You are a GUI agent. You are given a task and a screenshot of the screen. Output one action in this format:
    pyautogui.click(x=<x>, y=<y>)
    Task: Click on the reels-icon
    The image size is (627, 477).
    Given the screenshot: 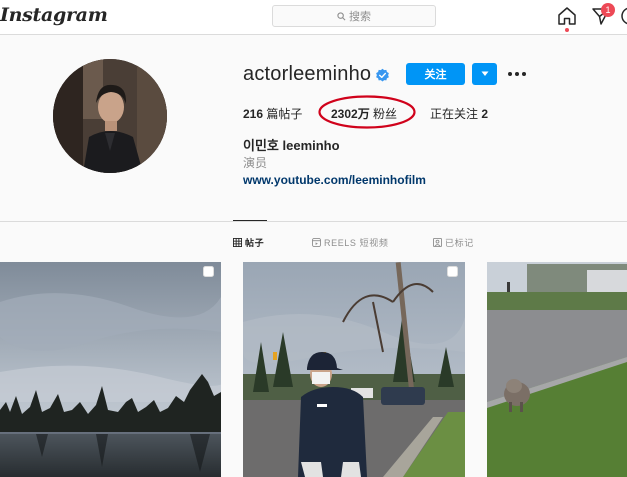 What is the action you would take?
    pyautogui.click(x=316, y=242)
    